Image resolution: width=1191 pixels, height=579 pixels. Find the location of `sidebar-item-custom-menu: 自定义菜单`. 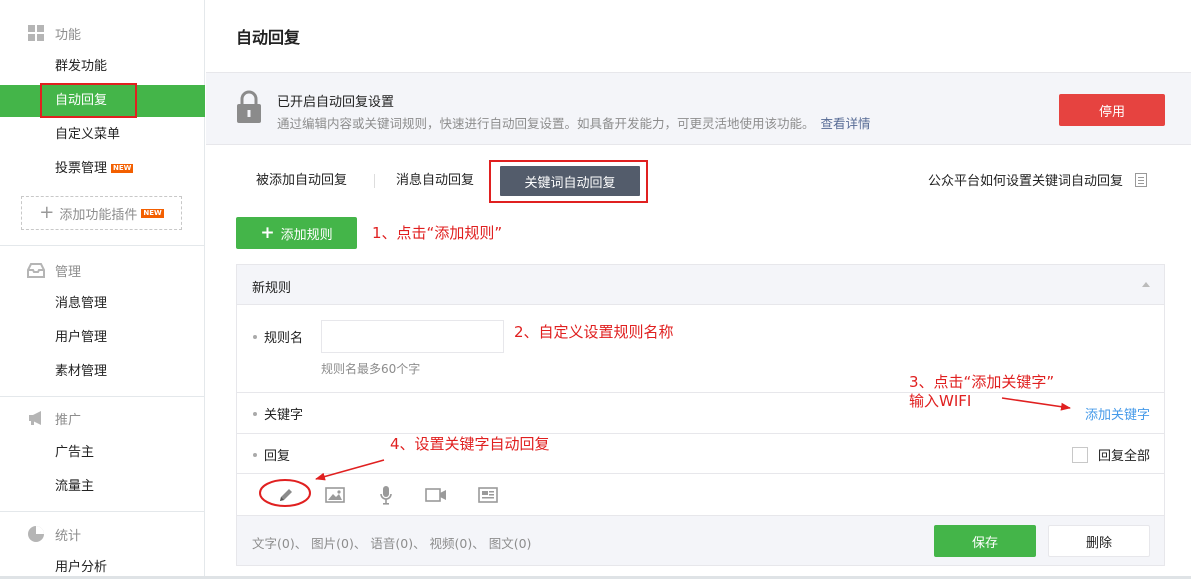

sidebar-item-custom-menu: 自定义菜单 is located at coordinates (87, 135).